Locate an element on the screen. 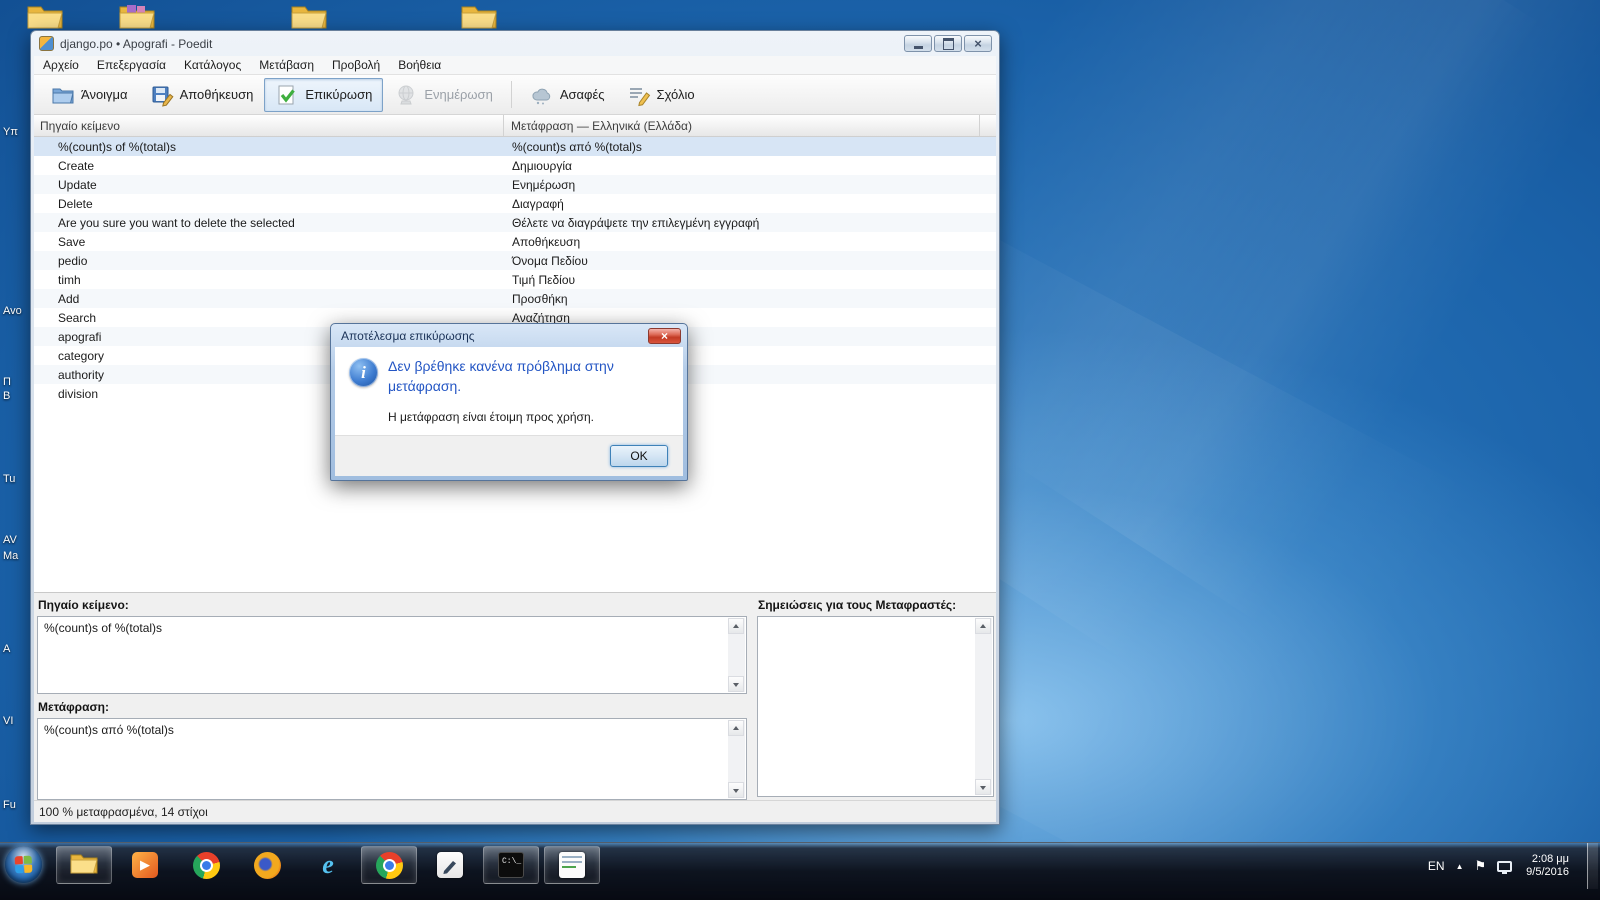 The image size is (1600, 900). pen-icon is located at coordinates (450, 865).